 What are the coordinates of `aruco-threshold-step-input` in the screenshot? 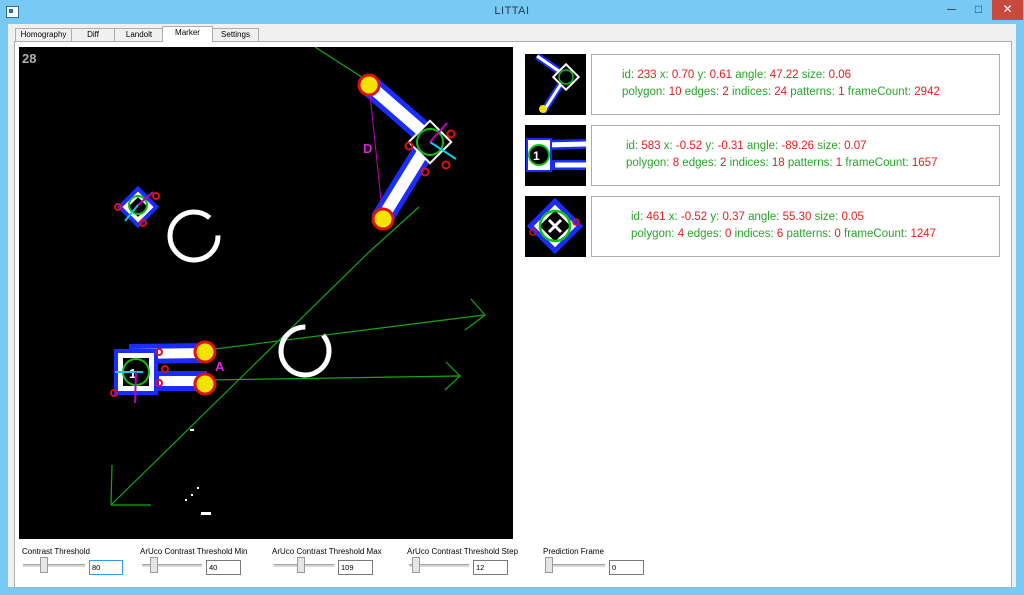 It's located at (490, 567).